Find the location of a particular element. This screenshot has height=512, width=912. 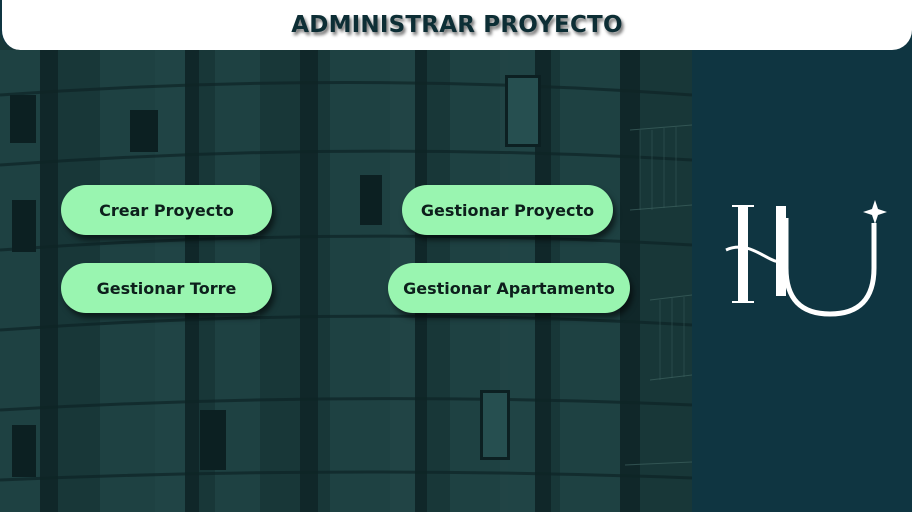

page-header: ADMINISTRAR PROYECTO is located at coordinates (456, 25).